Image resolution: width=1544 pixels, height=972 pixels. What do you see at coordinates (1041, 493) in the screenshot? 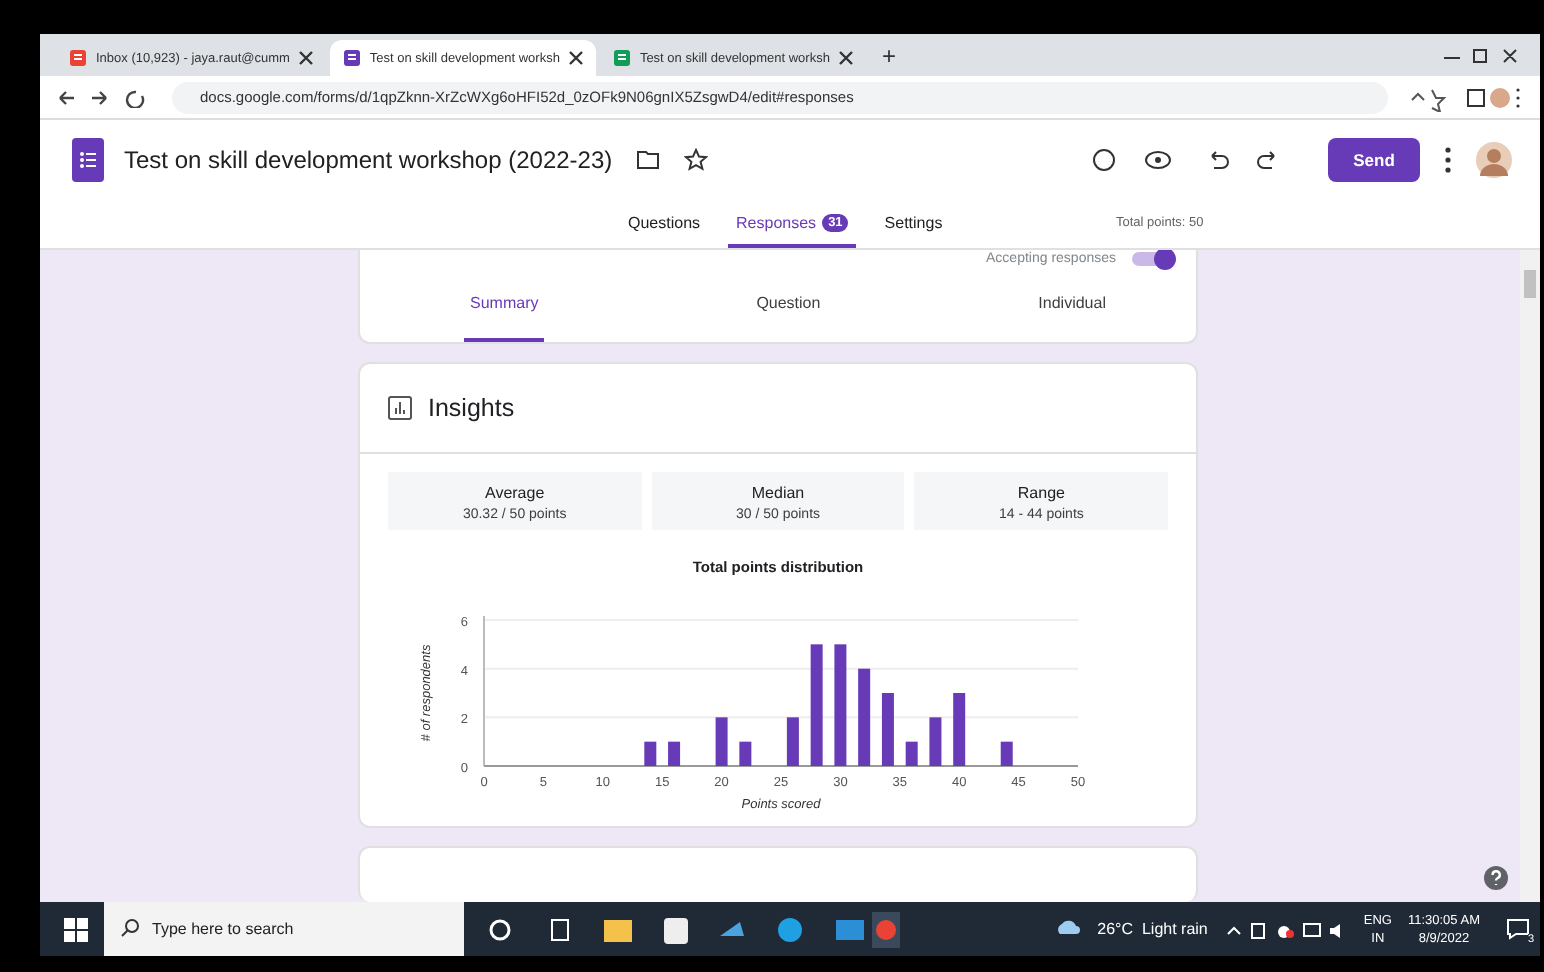
I see `stat-label: Range` at bounding box center [1041, 493].